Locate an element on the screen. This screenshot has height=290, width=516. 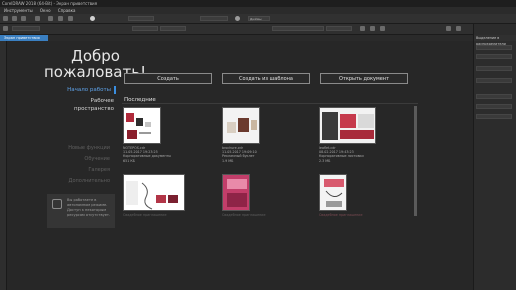
font-field is located at coordinates (298, 28).